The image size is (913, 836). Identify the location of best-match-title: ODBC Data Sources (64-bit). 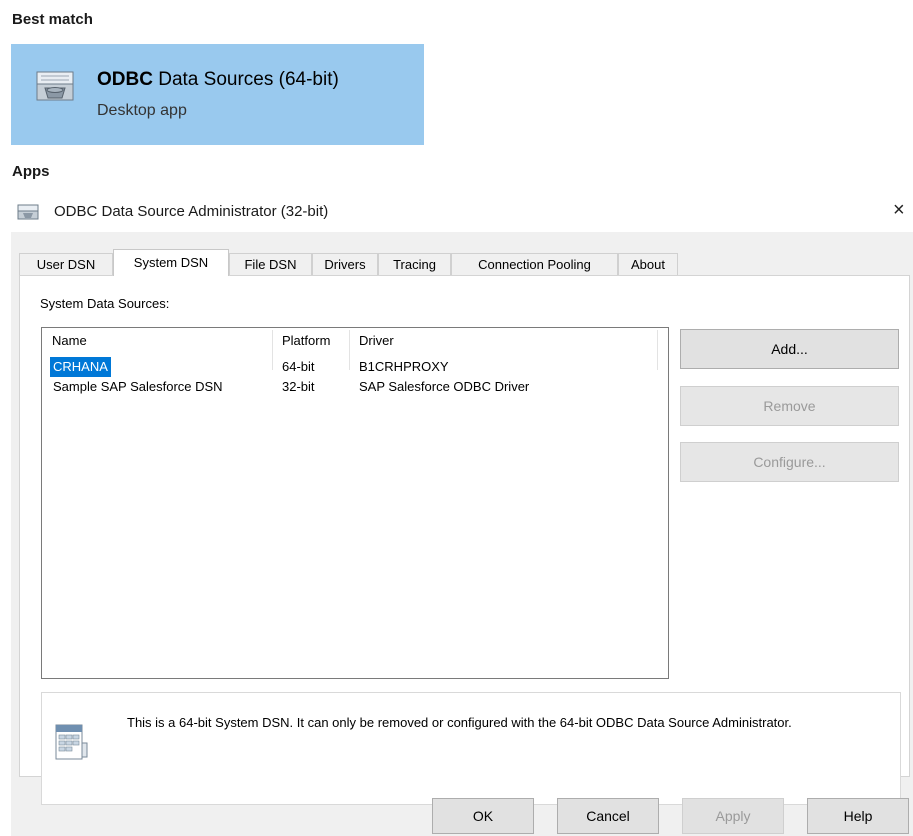
(218, 79).